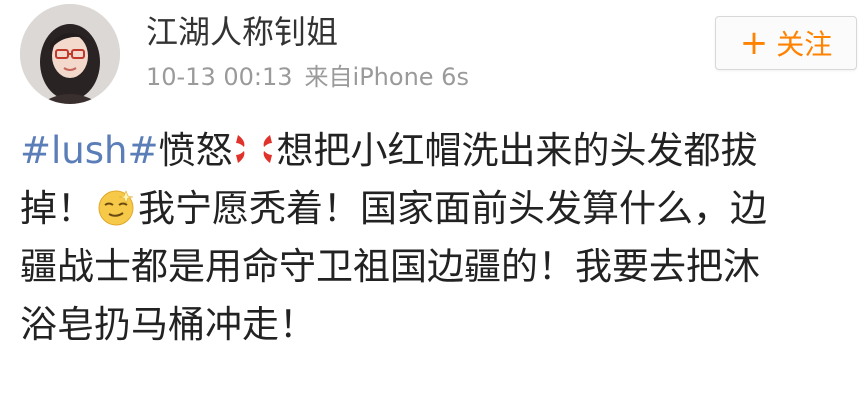 This screenshot has width=865, height=408. What do you see at coordinates (254, 149) in the screenshot?
I see `anger-emoji-icon` at bounding box center [254, 149].